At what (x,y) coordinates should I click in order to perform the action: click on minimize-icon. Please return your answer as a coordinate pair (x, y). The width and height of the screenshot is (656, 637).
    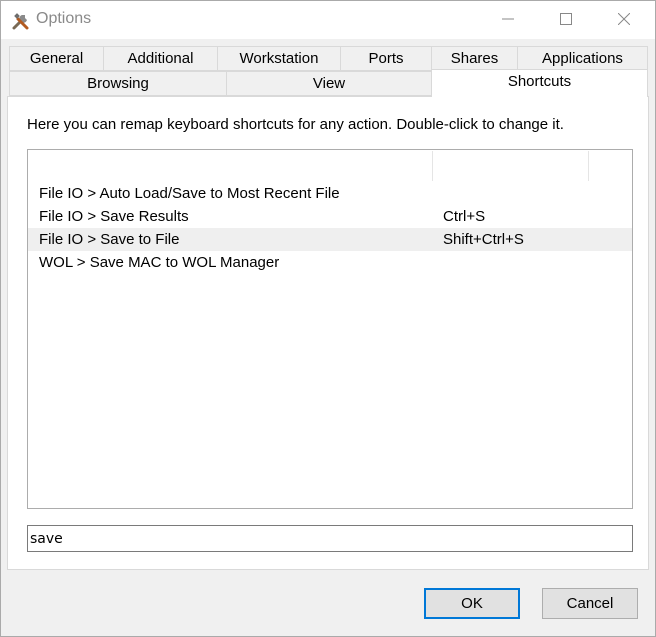
    Looking at the image, I should click on (508, 20).